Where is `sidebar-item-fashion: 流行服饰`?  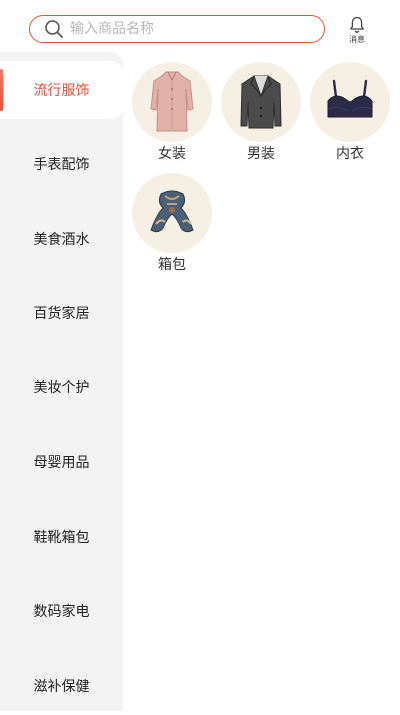
sidebar-item-fashion: 流行服饰 is located at coordinates (61, 90).